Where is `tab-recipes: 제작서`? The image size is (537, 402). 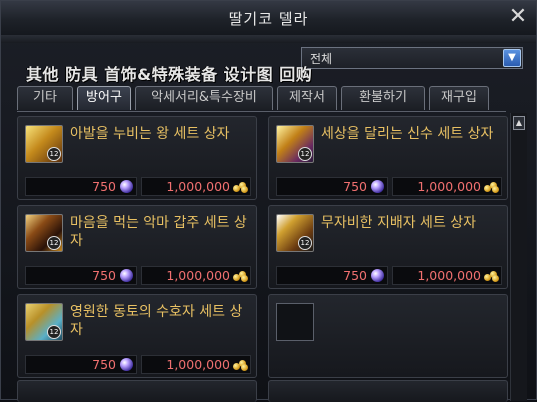 tab-recipes: 제작서 is located at coordinates (307, 98).